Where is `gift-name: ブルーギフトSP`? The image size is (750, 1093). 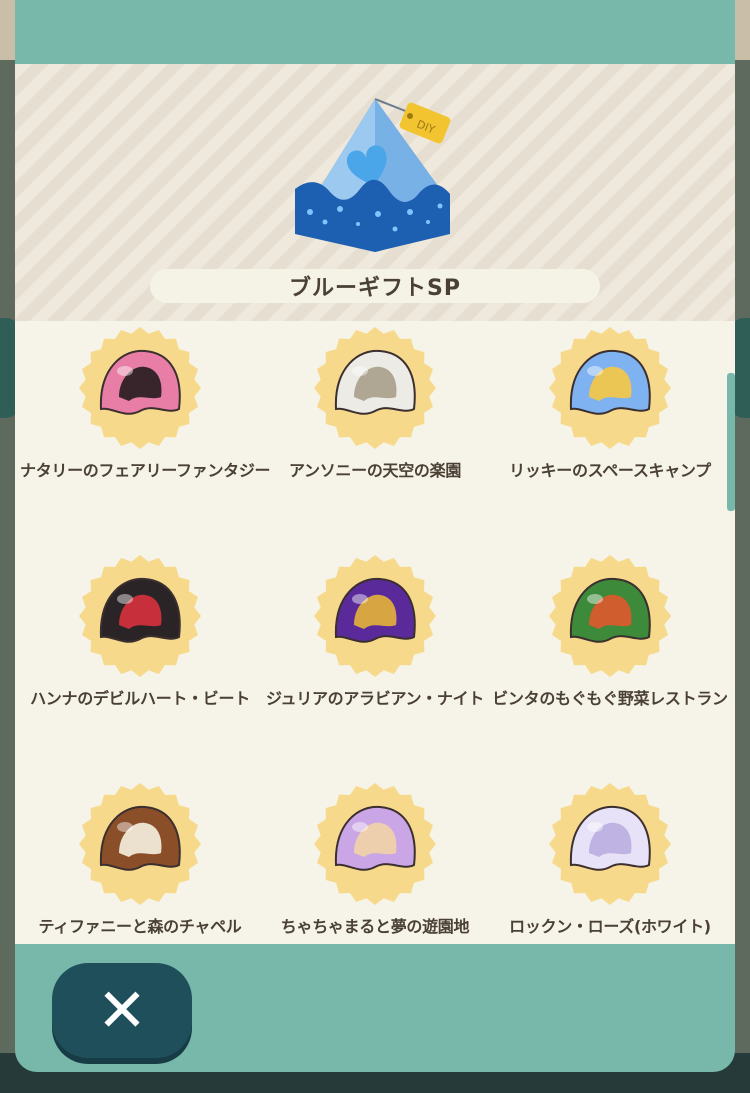 gift-name: ブルーギフトSP is located at coordinates (375, 286).